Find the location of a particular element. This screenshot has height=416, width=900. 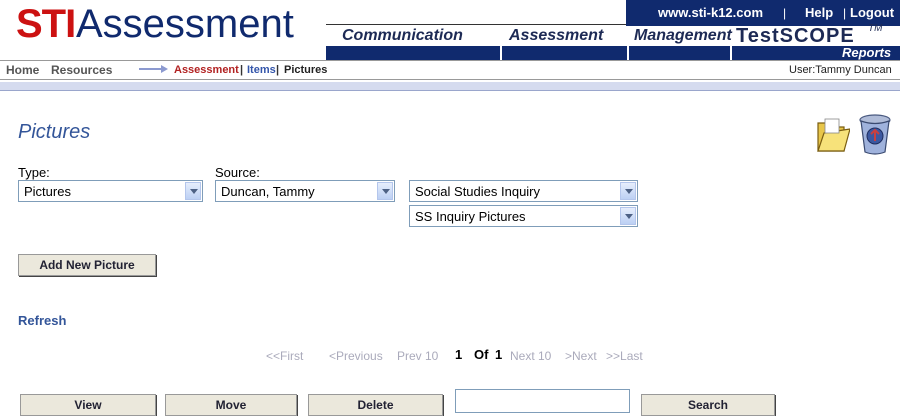

testscope-link: TestSCOPE is located at coordinates (795, 36).